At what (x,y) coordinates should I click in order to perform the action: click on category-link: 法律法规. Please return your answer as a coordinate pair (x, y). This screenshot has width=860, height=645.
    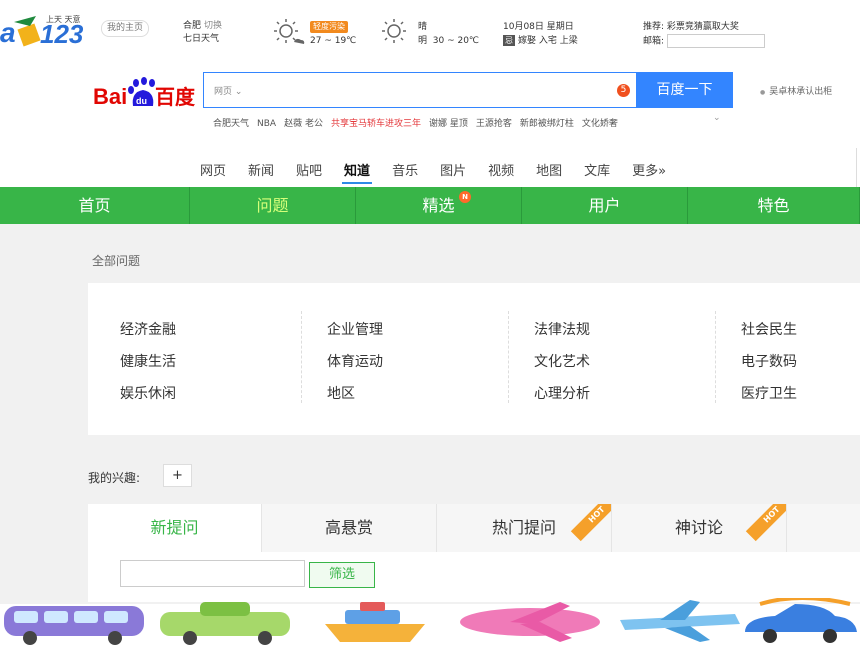
    Looking at the image, I should click on (562, 329).